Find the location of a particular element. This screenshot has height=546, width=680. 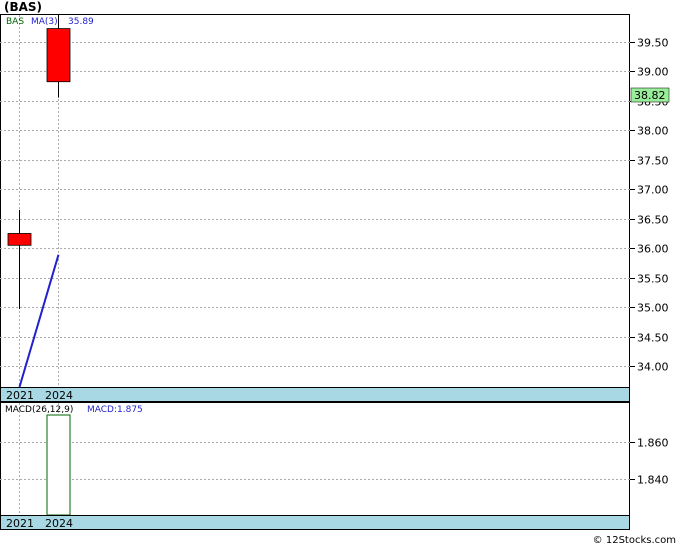

price-tick-36.00: 36.00 is located at coordinates (653, 249).